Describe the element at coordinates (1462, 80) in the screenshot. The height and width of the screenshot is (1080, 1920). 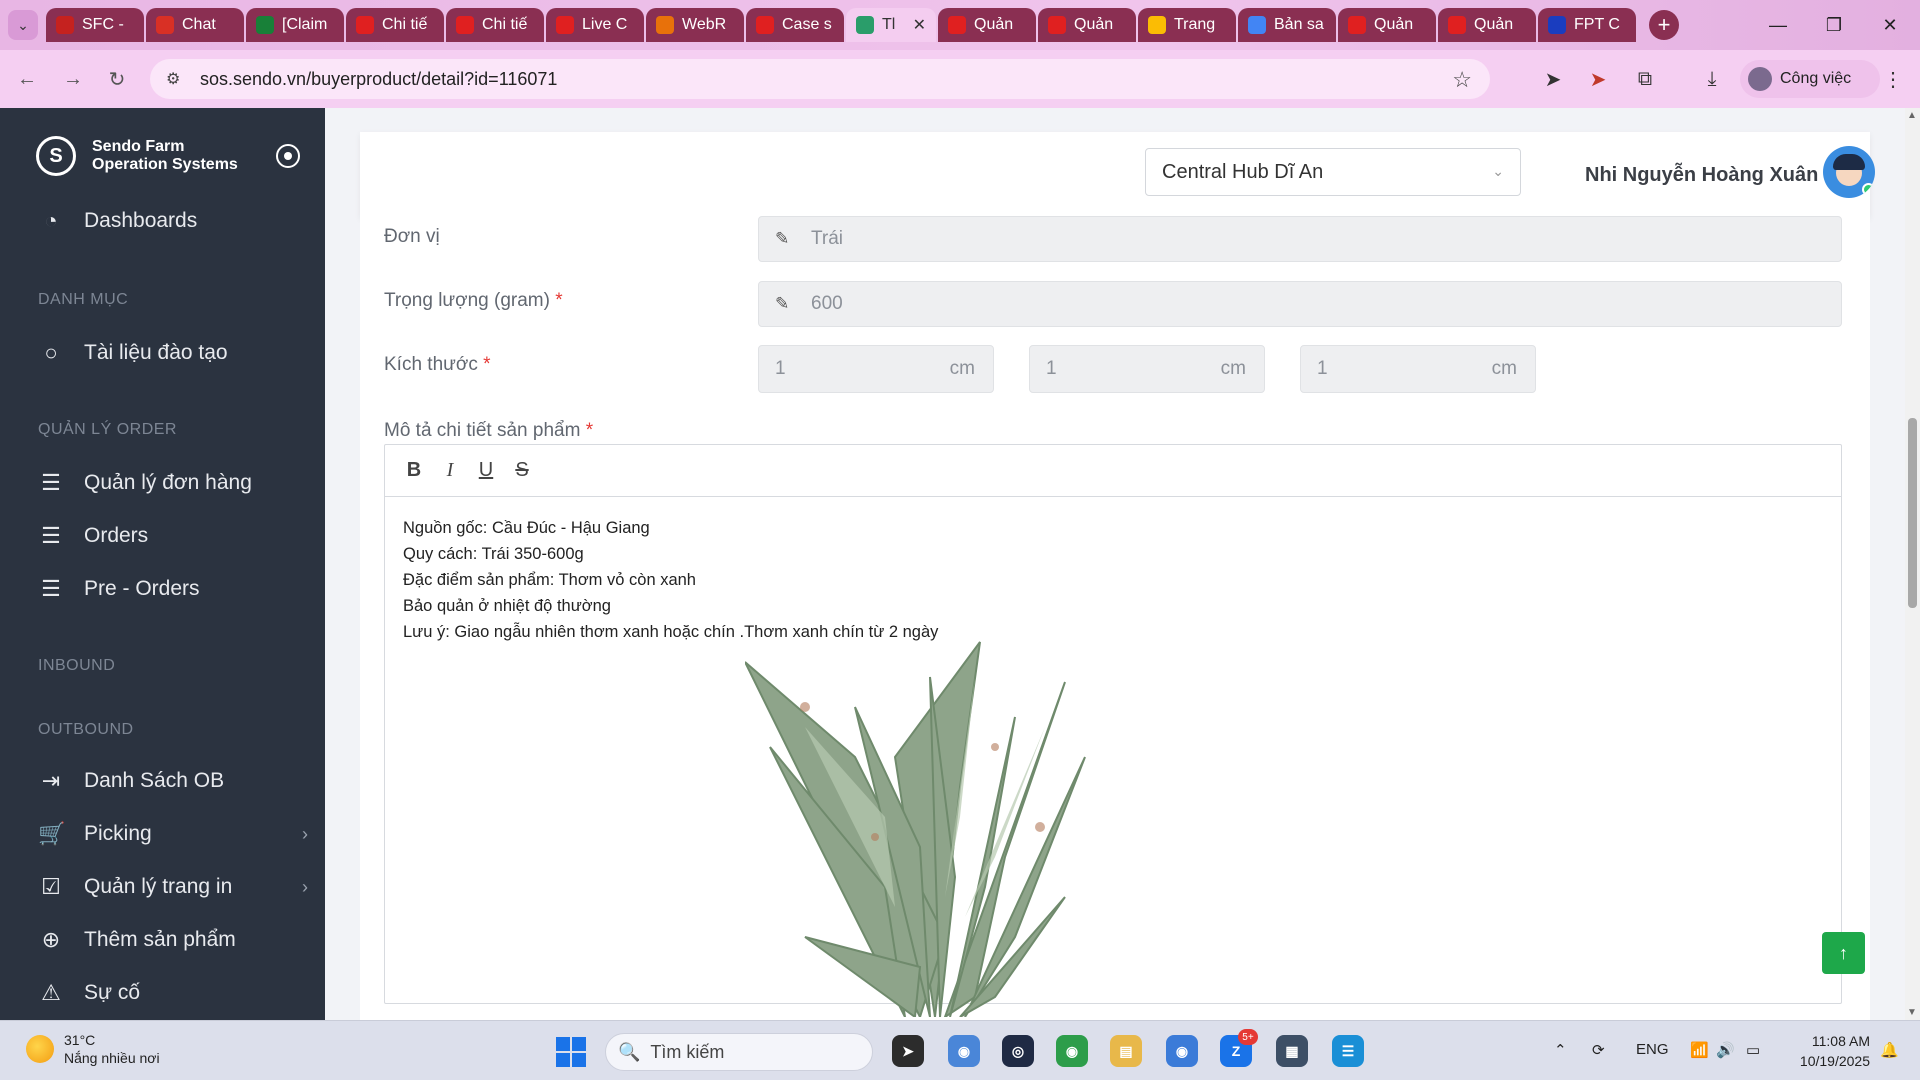
I see `bookmark-star-icon: ☆` at that location.